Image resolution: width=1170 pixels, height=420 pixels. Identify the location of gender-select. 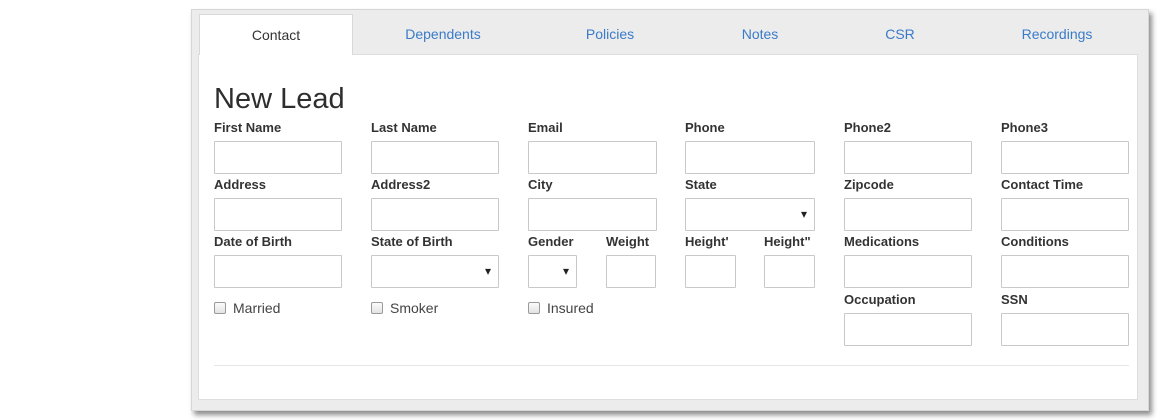
(552, 271).